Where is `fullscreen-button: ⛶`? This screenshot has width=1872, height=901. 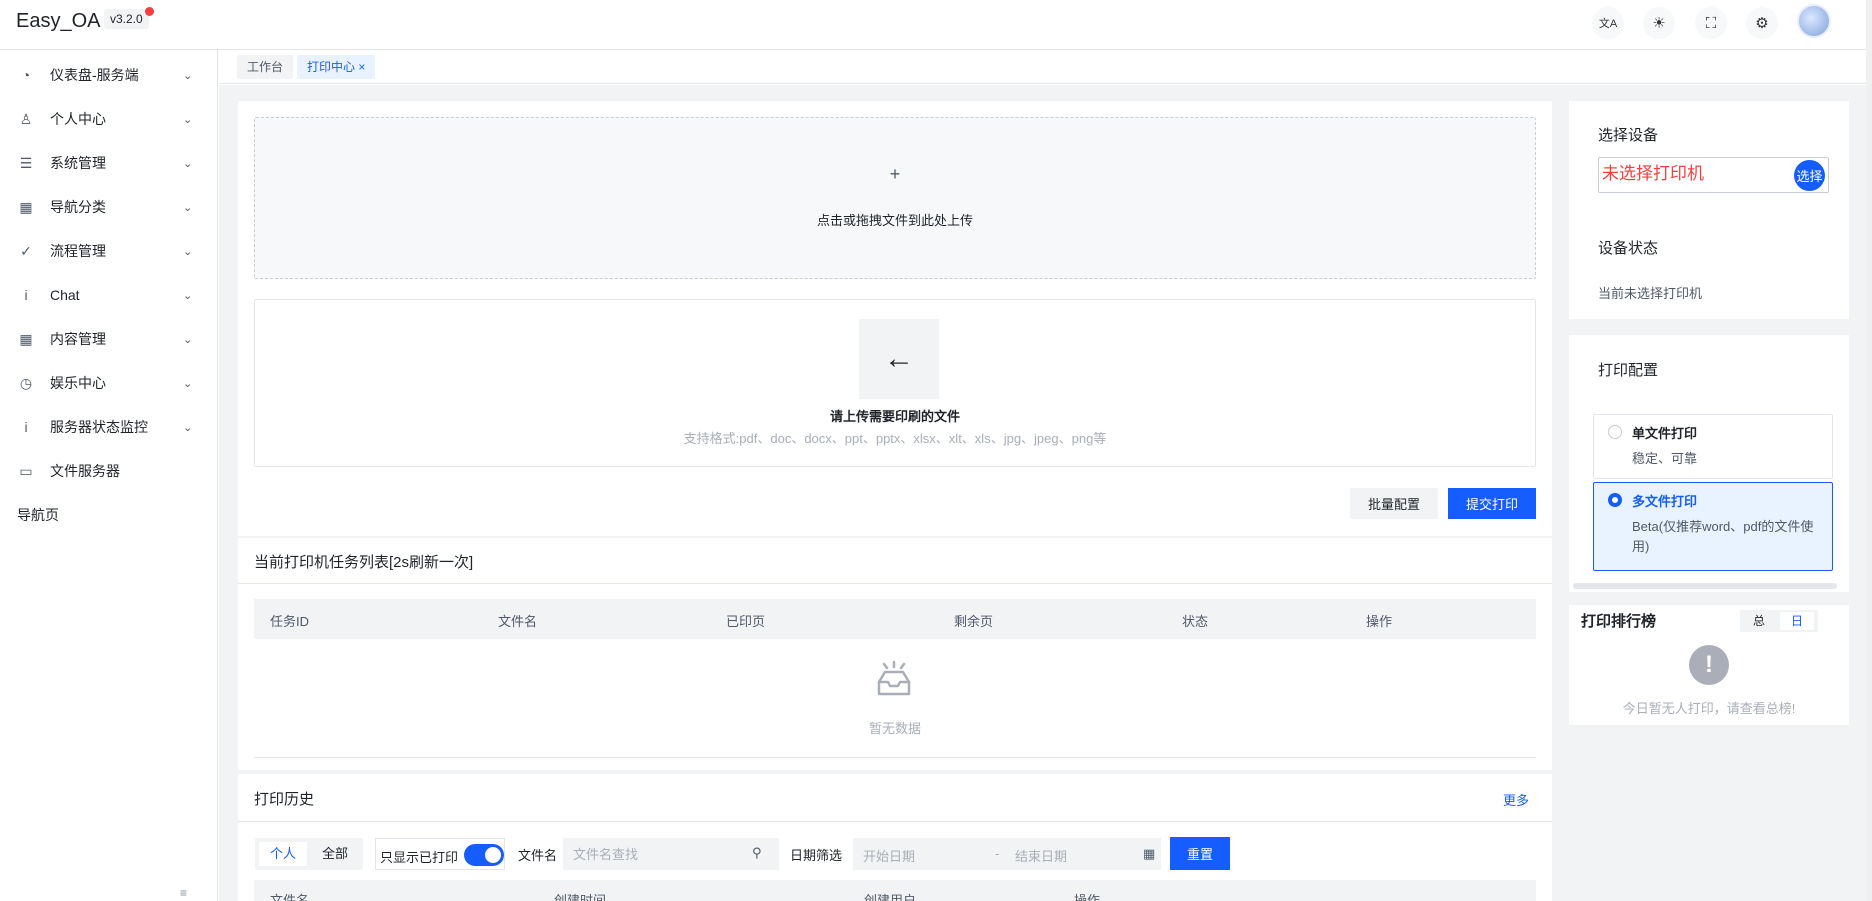 fullscreen-button: ⛶ is located at coordinates (1711, 23).